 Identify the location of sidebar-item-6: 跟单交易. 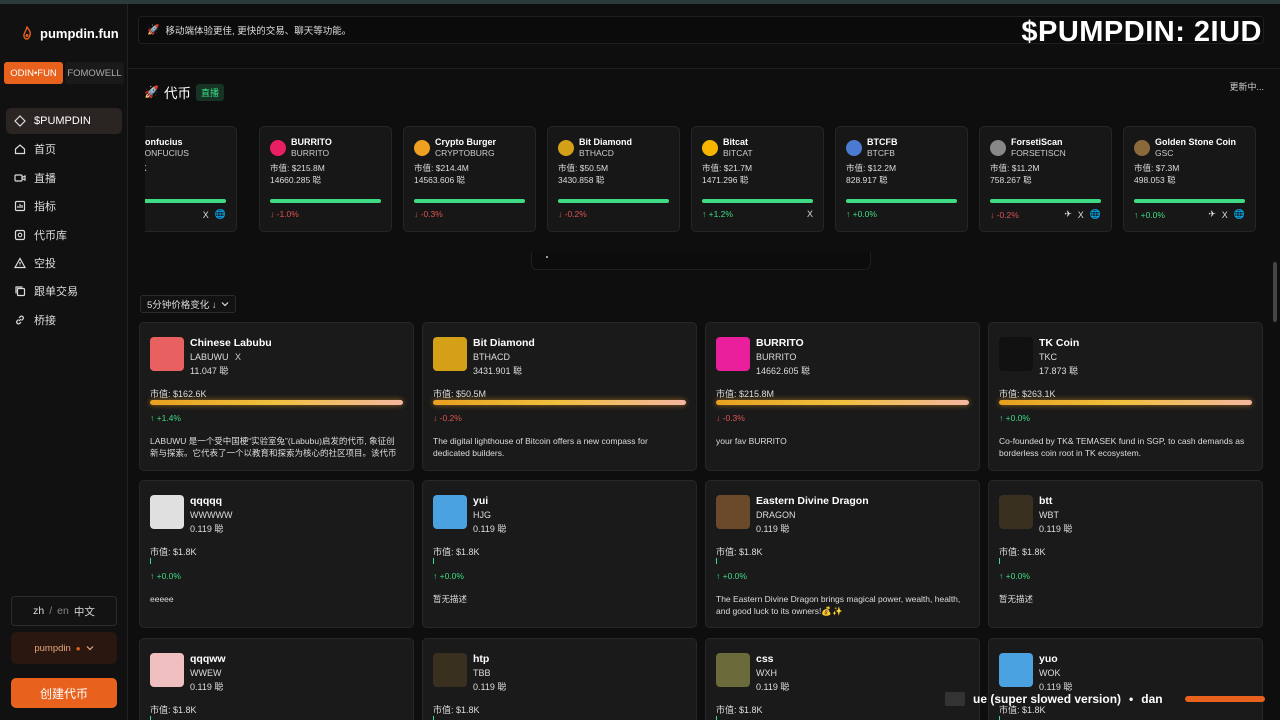
(64, 291).